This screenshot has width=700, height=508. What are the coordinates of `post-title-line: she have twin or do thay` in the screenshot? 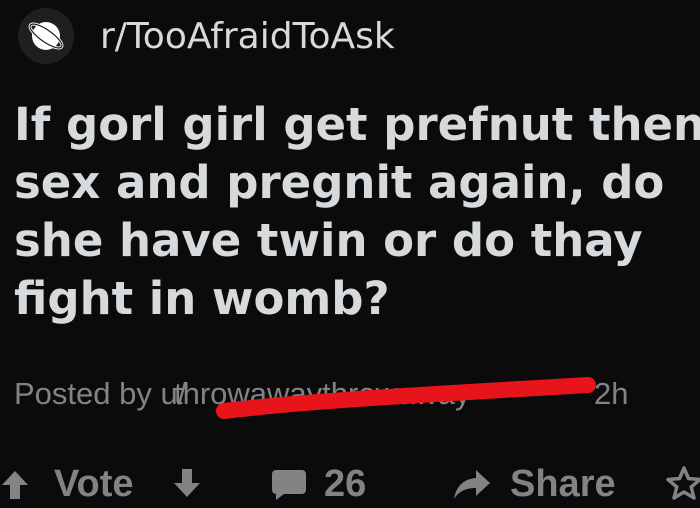 It's located at (328, 240).